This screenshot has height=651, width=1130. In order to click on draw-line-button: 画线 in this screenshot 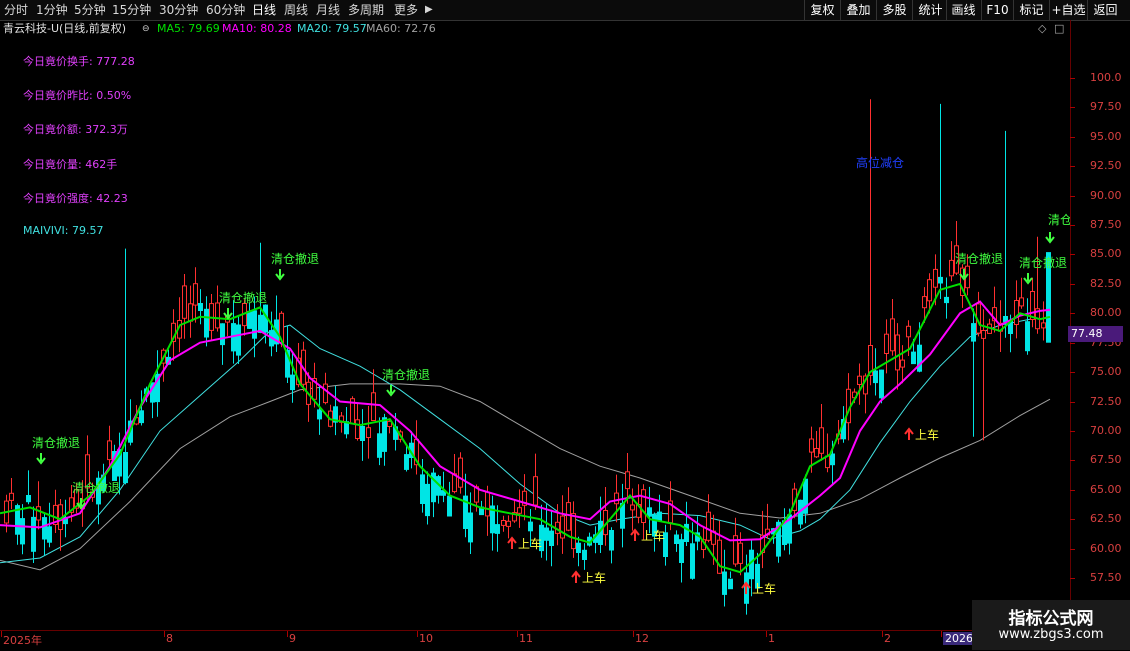, I will do `click(963, 10)`.